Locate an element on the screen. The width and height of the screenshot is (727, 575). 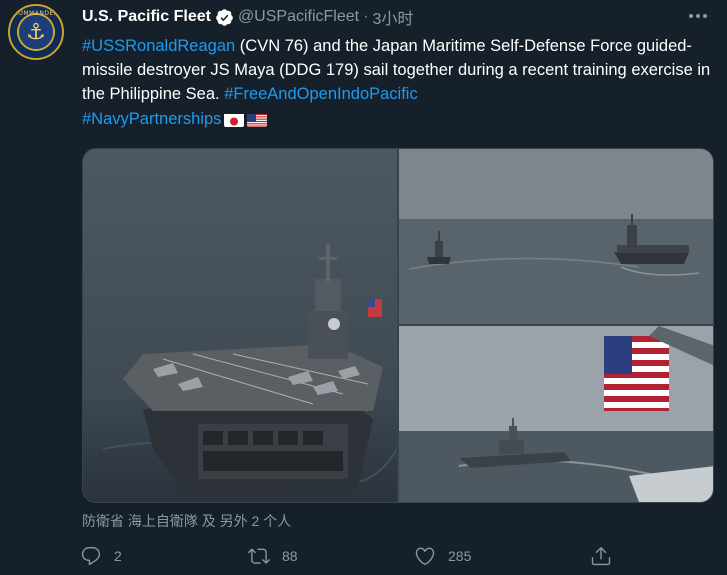
hashtag-navypartnerships: #NavyPartnerships is located at coordinates (151, 119).